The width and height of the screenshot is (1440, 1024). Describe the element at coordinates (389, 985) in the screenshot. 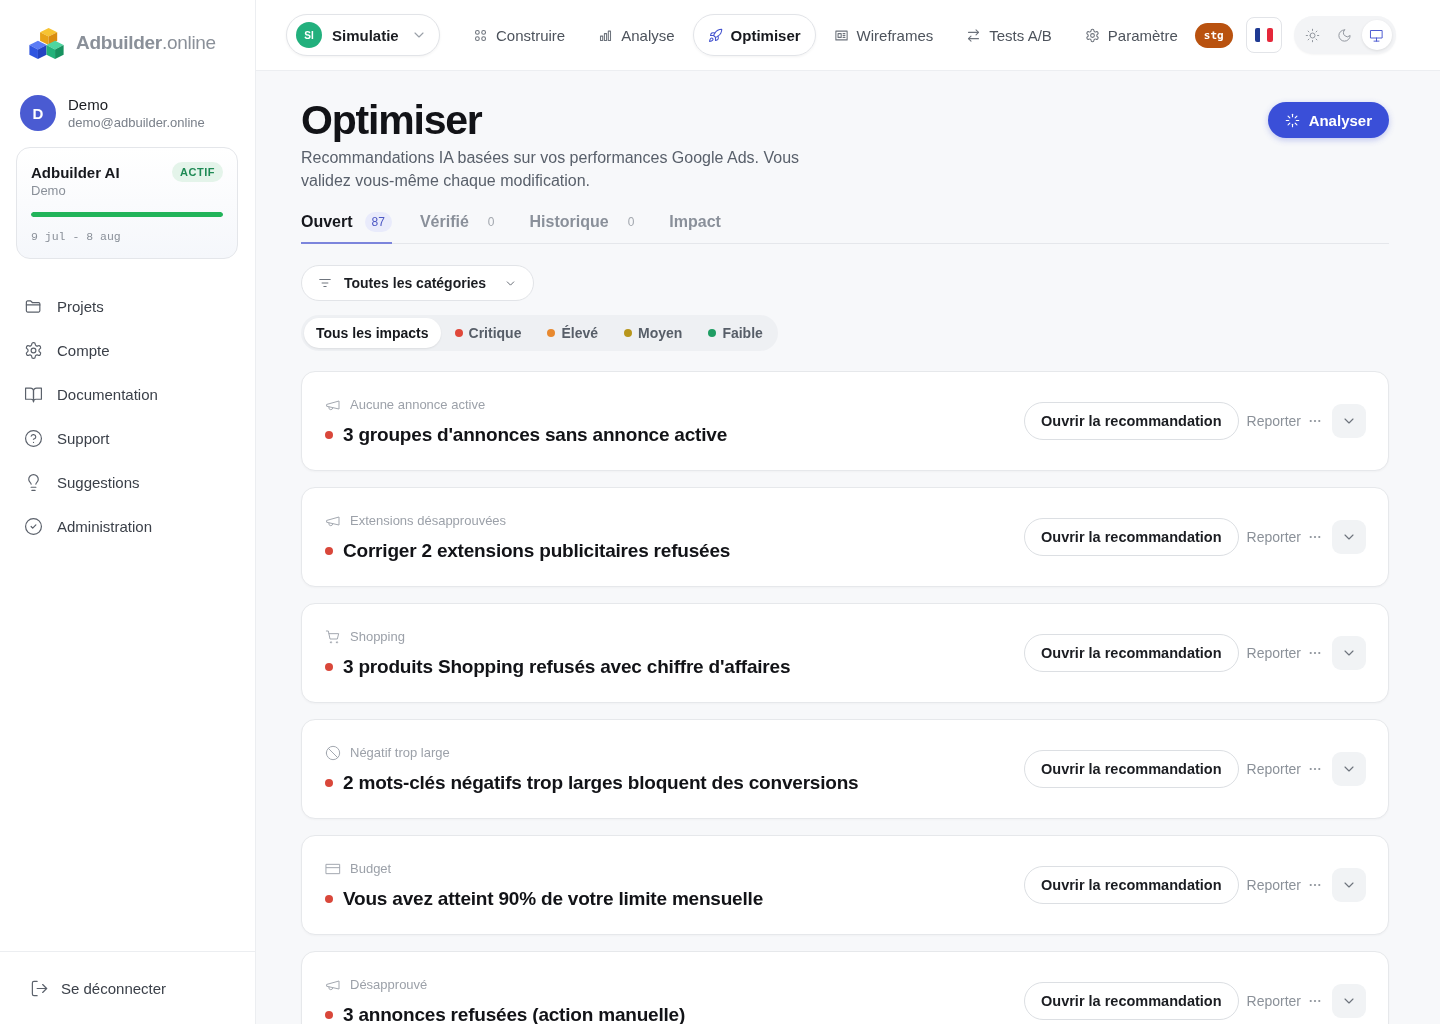

I see `category-label: Désapprouvé` at that location.